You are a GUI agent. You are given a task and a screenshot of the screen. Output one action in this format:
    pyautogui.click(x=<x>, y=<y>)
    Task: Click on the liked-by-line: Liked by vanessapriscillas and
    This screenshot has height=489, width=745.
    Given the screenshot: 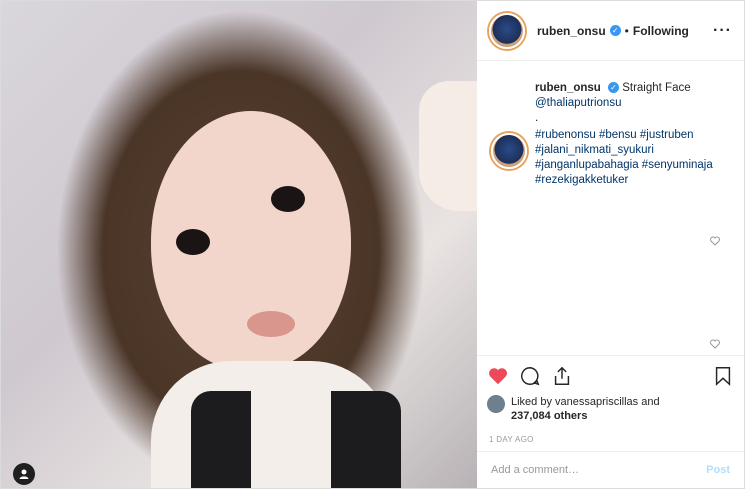 What is the action you would take?
    pyautogui.click(x=585, y=402)
    